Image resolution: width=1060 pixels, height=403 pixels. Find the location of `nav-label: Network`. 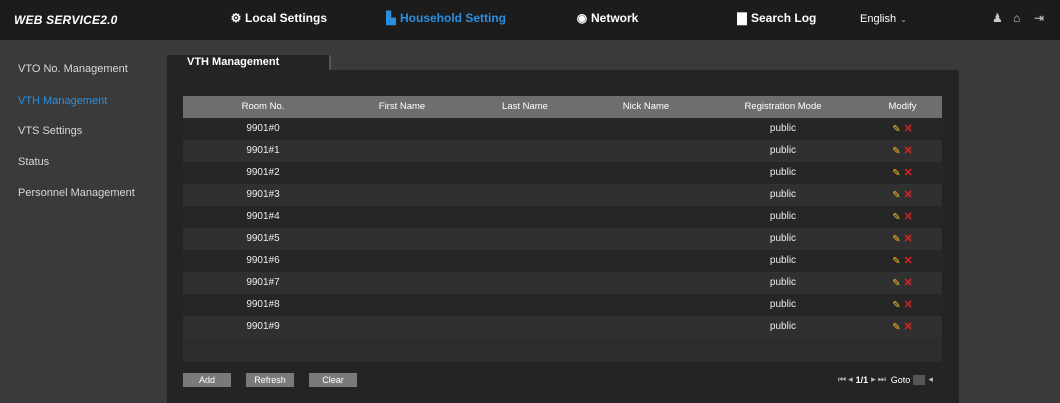

nav-label: Network is located at coordinates (615, 18).